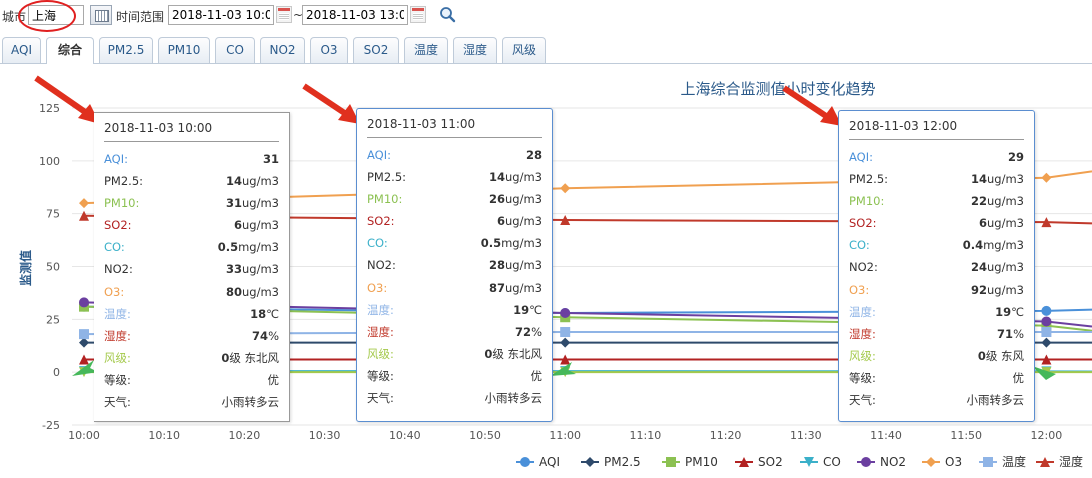 This screenshot has height=478, width=1092. I want to click on tooltip-value: 14ug/m3, so click(252, 181).